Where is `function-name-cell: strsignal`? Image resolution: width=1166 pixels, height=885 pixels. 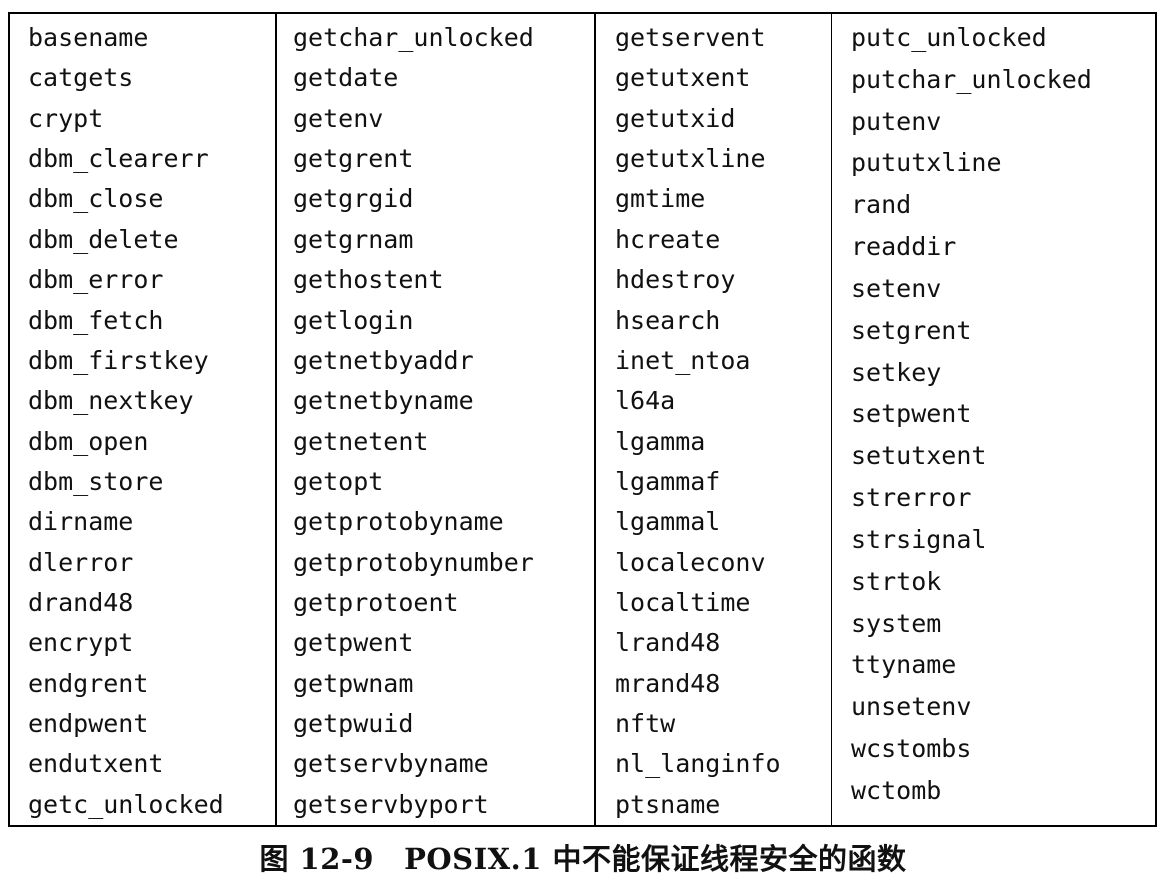
function-name-cell: strsignal is located at coordinates (919, 539).